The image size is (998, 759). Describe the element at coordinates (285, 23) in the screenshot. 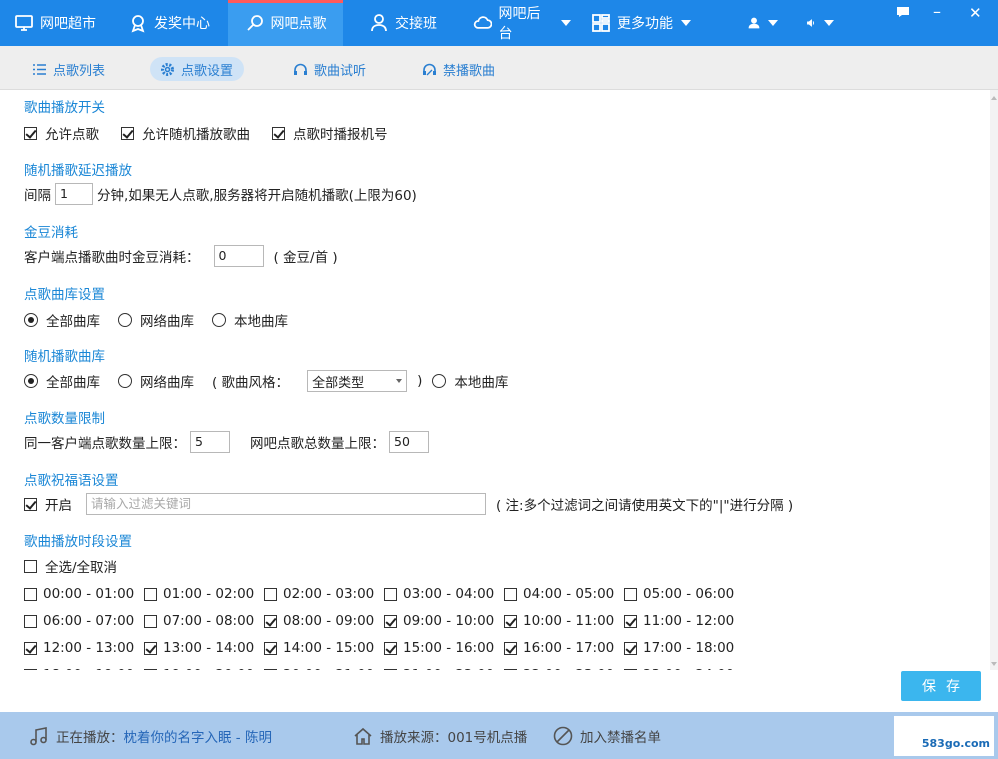

I see `nav-item-music: 网吧点歌` at that location.